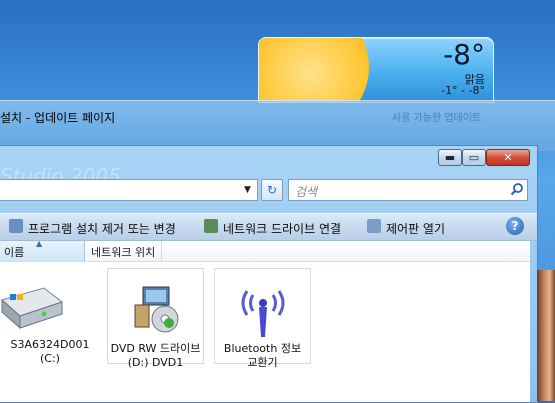  Describe the element at coordinates (262, 362) in the screenshot. I see `bluetooth-label-line2: 교환기` at that location.